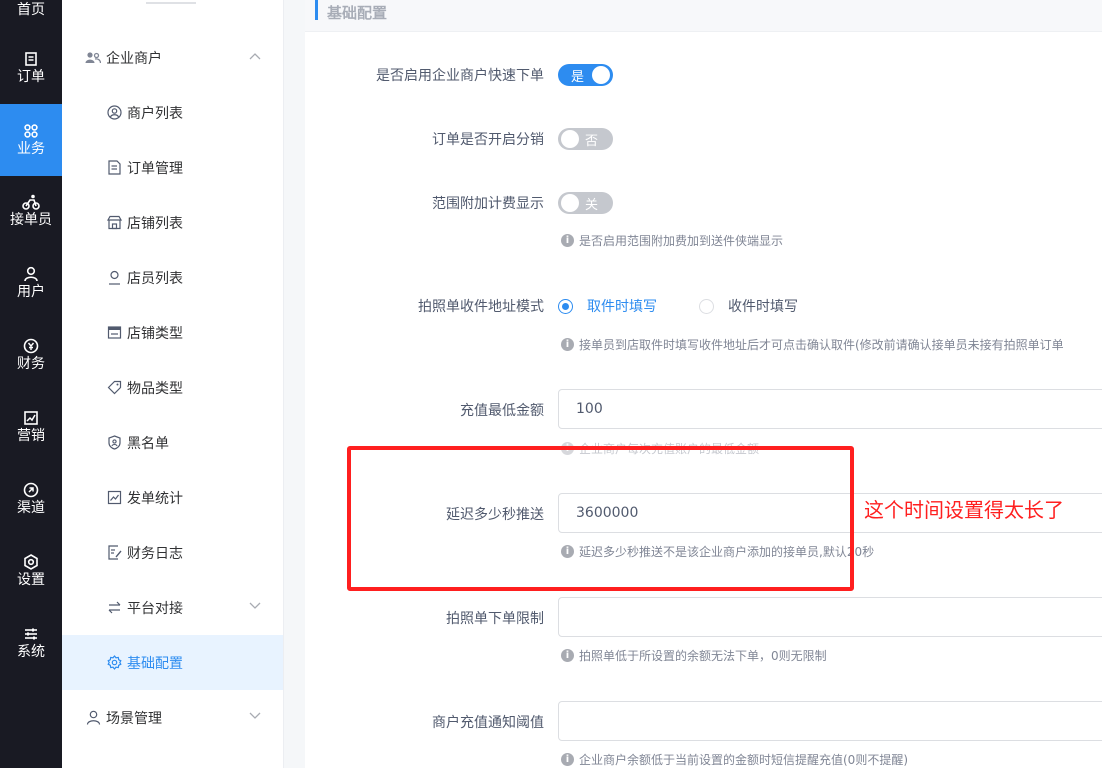  Describe the element at coordinates (155, 498) in the screenshot. I see `menu-item-label: 发单统计` at that location.